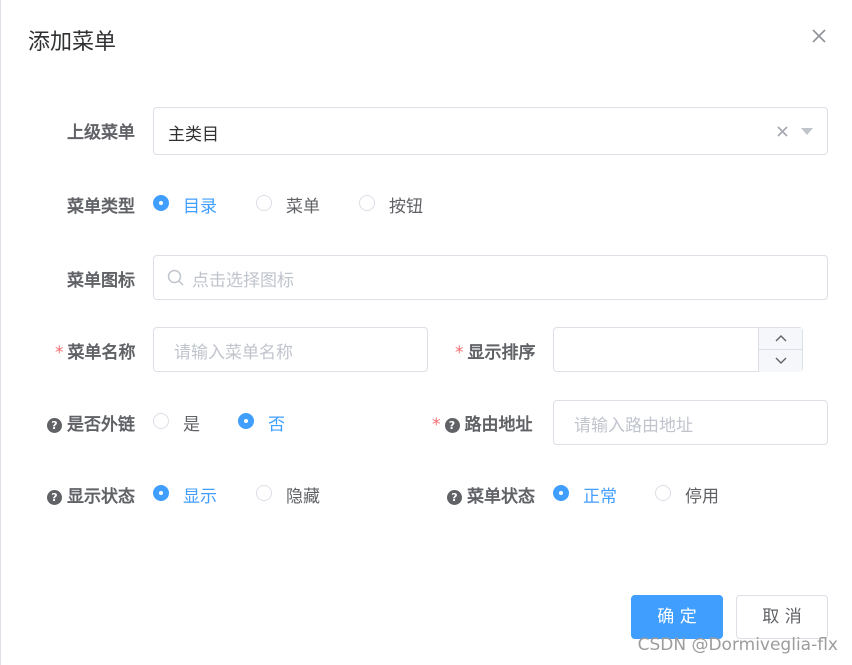 The width and height of the screenshot is (852, 665). I want to click on confirm-button: 确 定, so click(677, 617).